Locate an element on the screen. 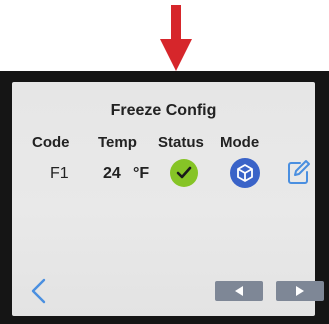 The height and width of the screenshot is (324, 329). status-ok-badge is located at coordinates (184, 173).